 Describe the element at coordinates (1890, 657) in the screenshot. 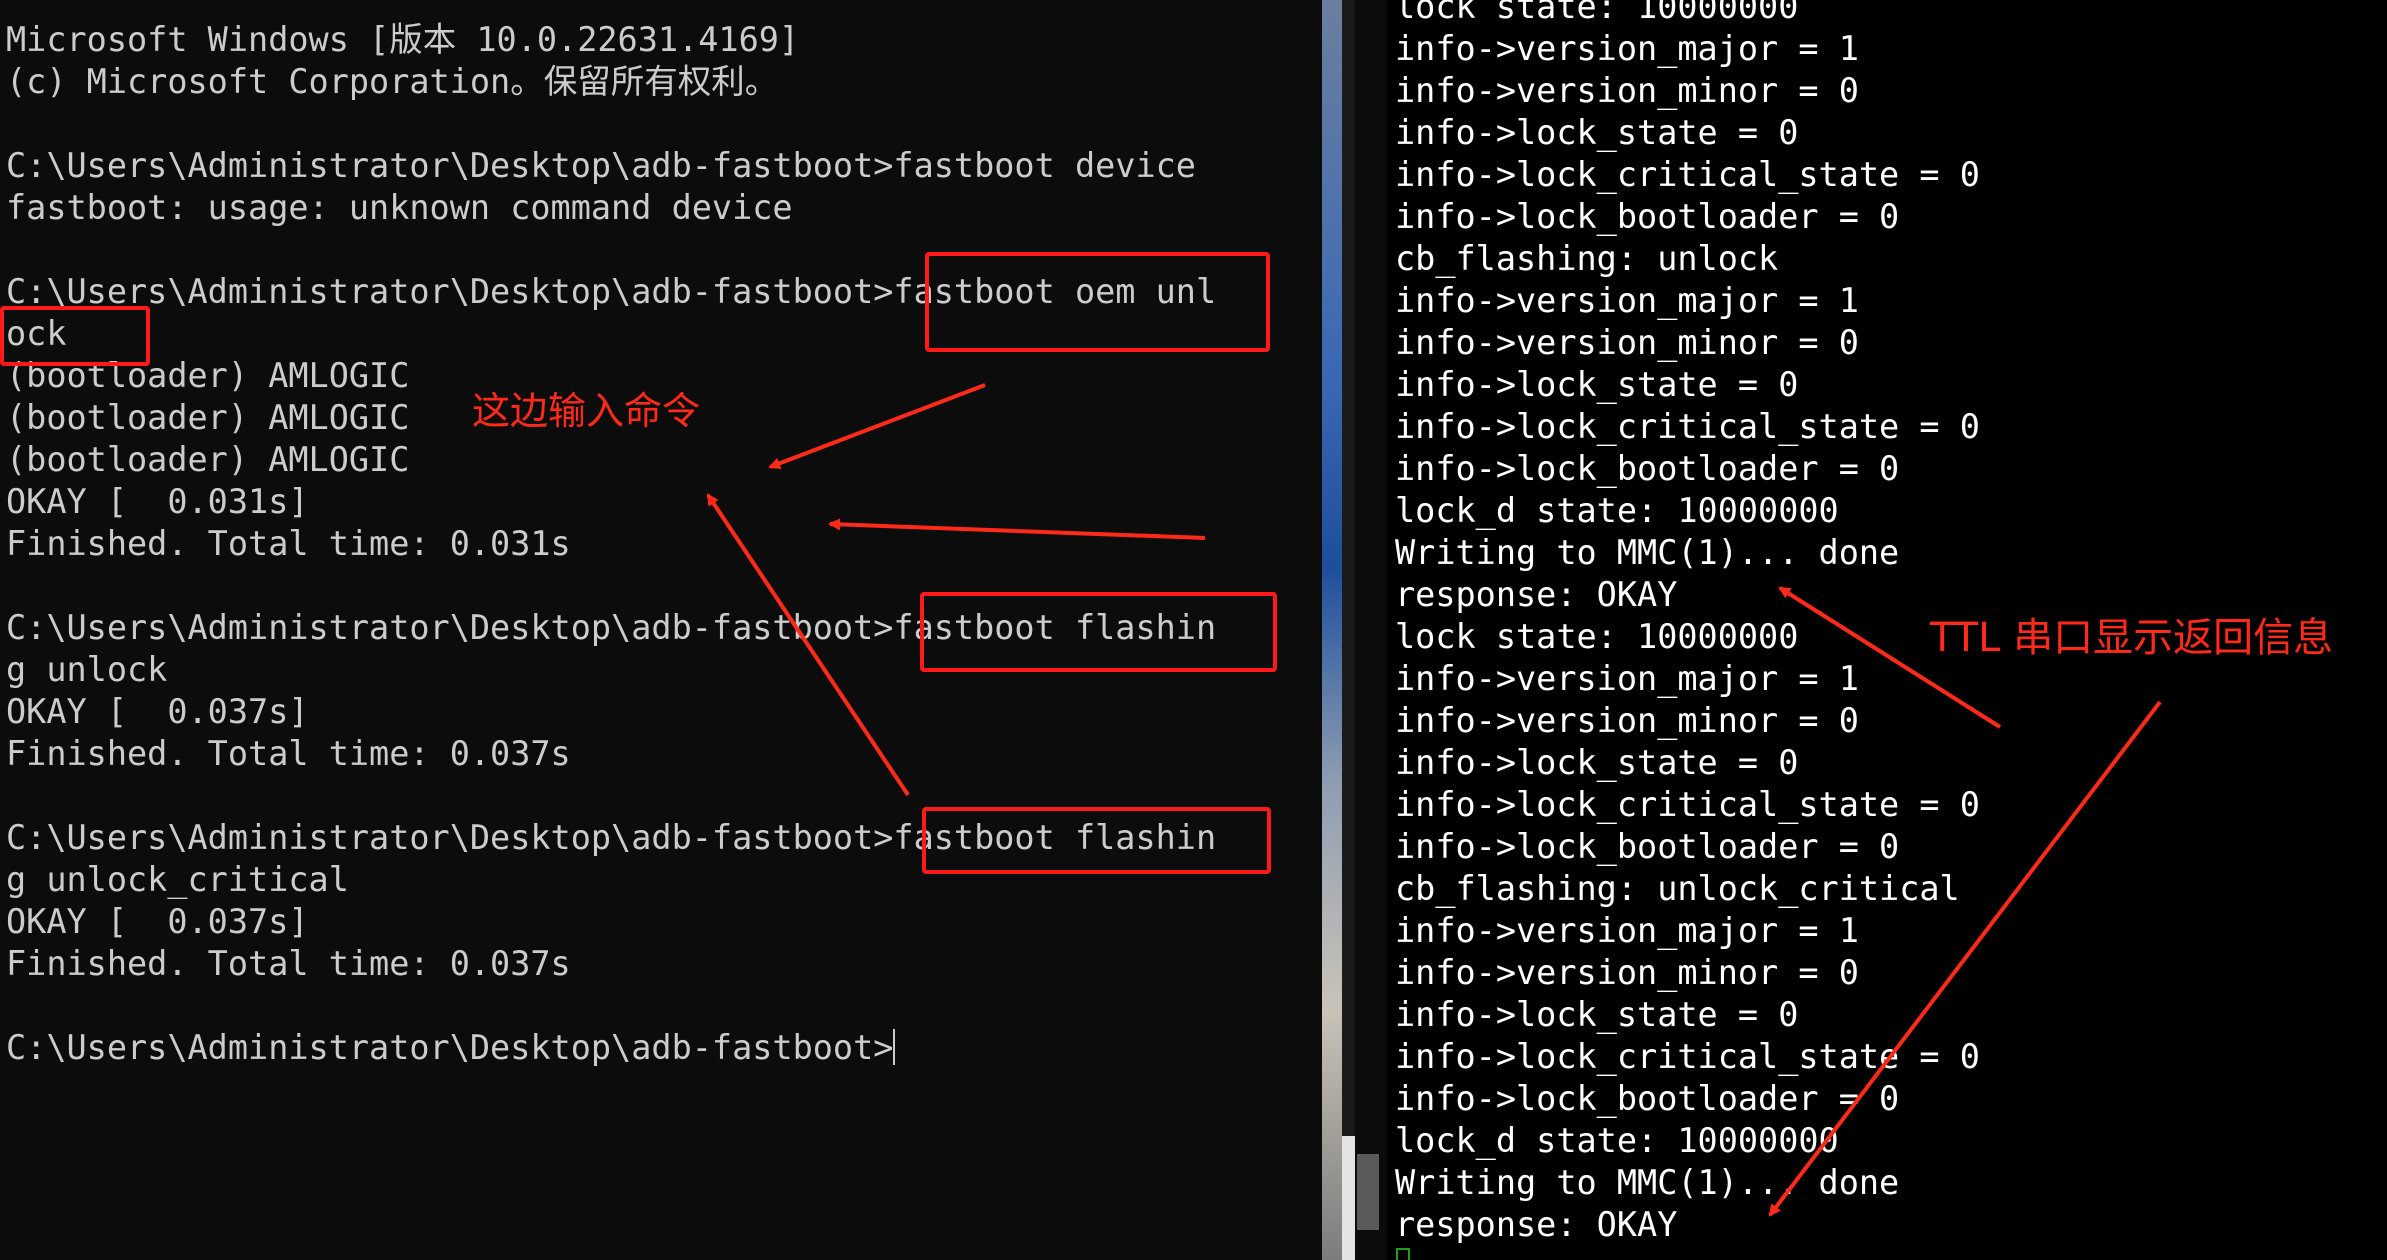

I see `arrow-to-response-okay` at that location.